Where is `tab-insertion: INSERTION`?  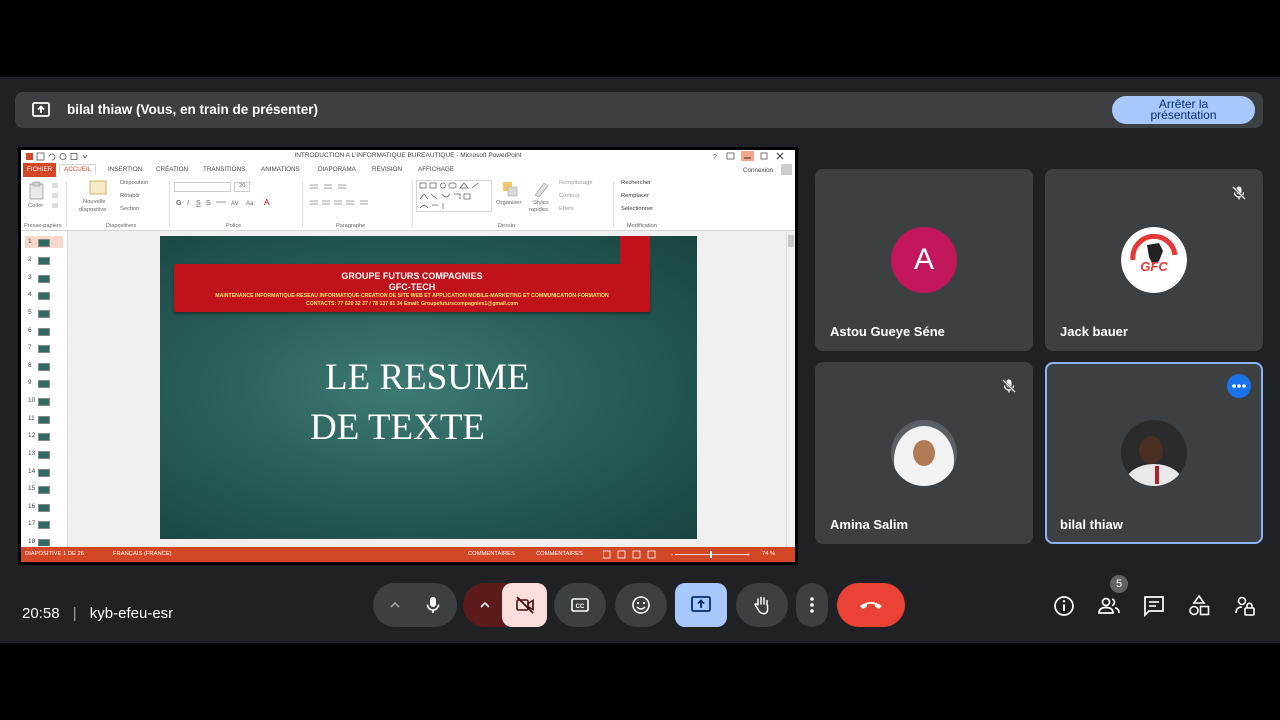
tab-insertion: INSERTION is located at coordinates (125, 169).